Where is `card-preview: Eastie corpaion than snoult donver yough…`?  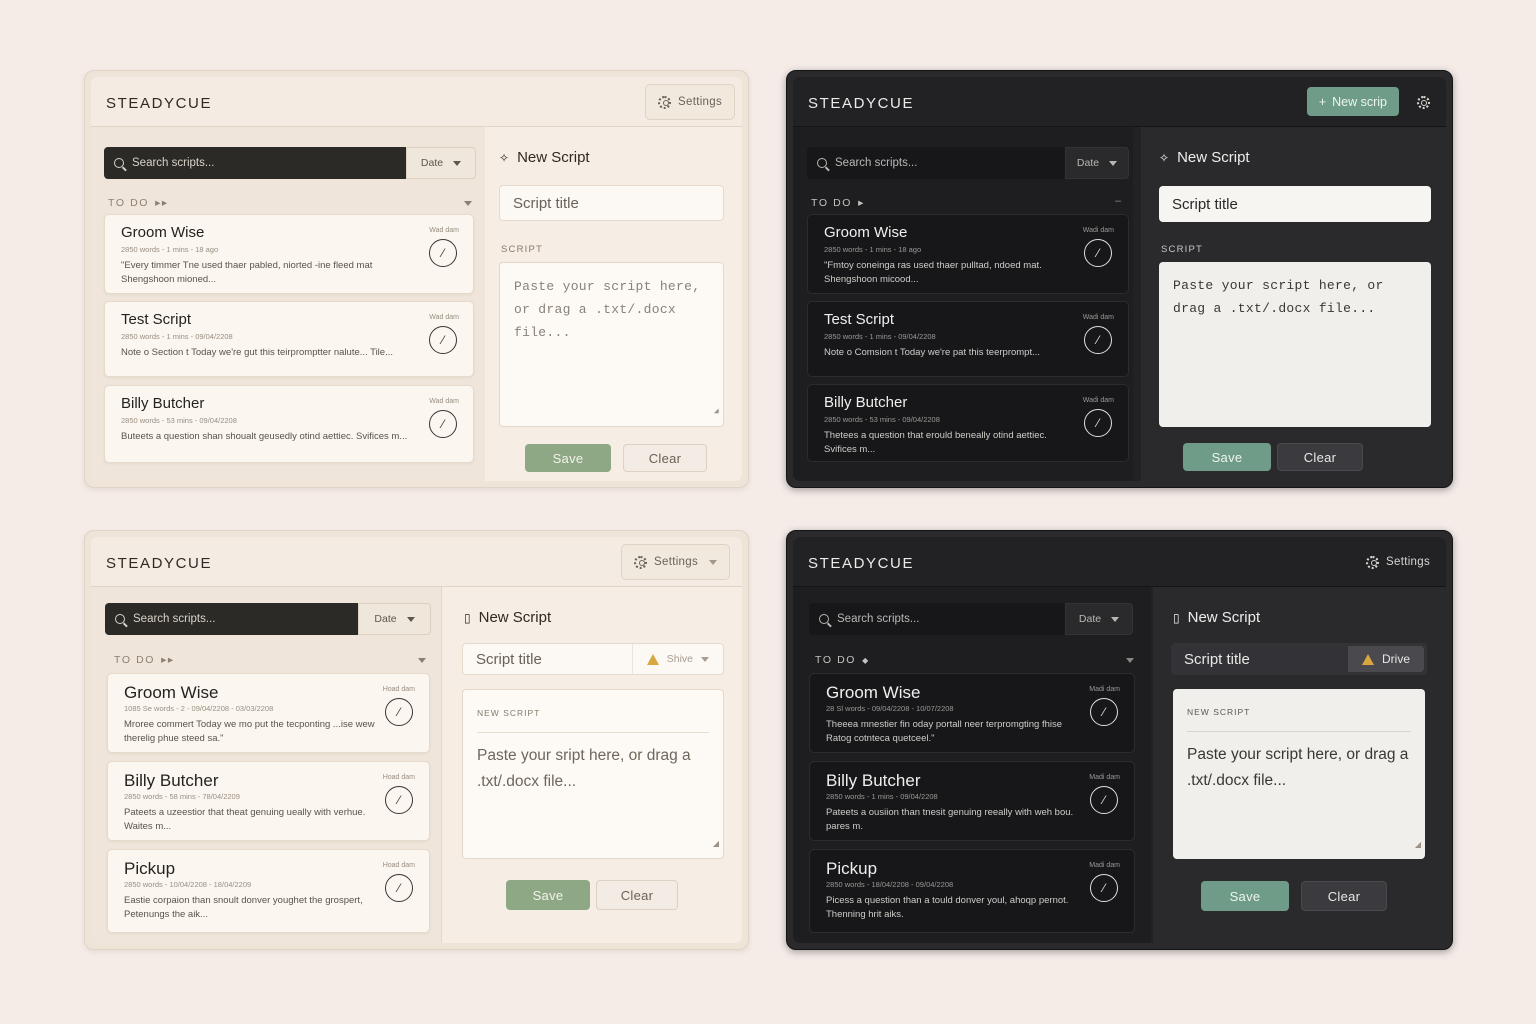 card-preview: Eastie corpaion than snoult donver yough… is located at coordinates (243, 907).